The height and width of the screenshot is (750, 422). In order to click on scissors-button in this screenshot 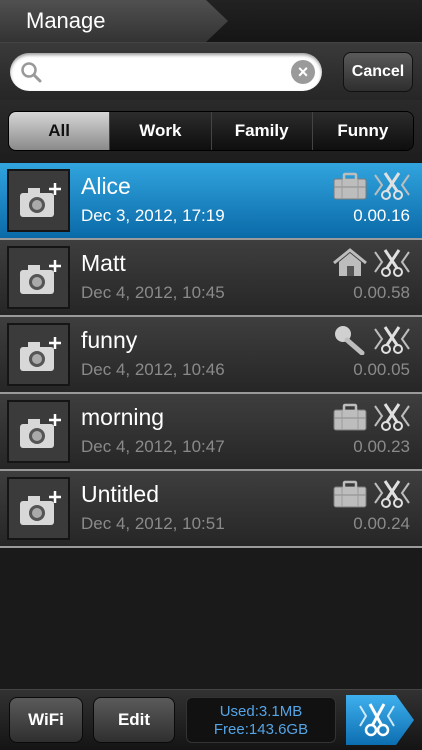, I will do `click(380, 720)`.